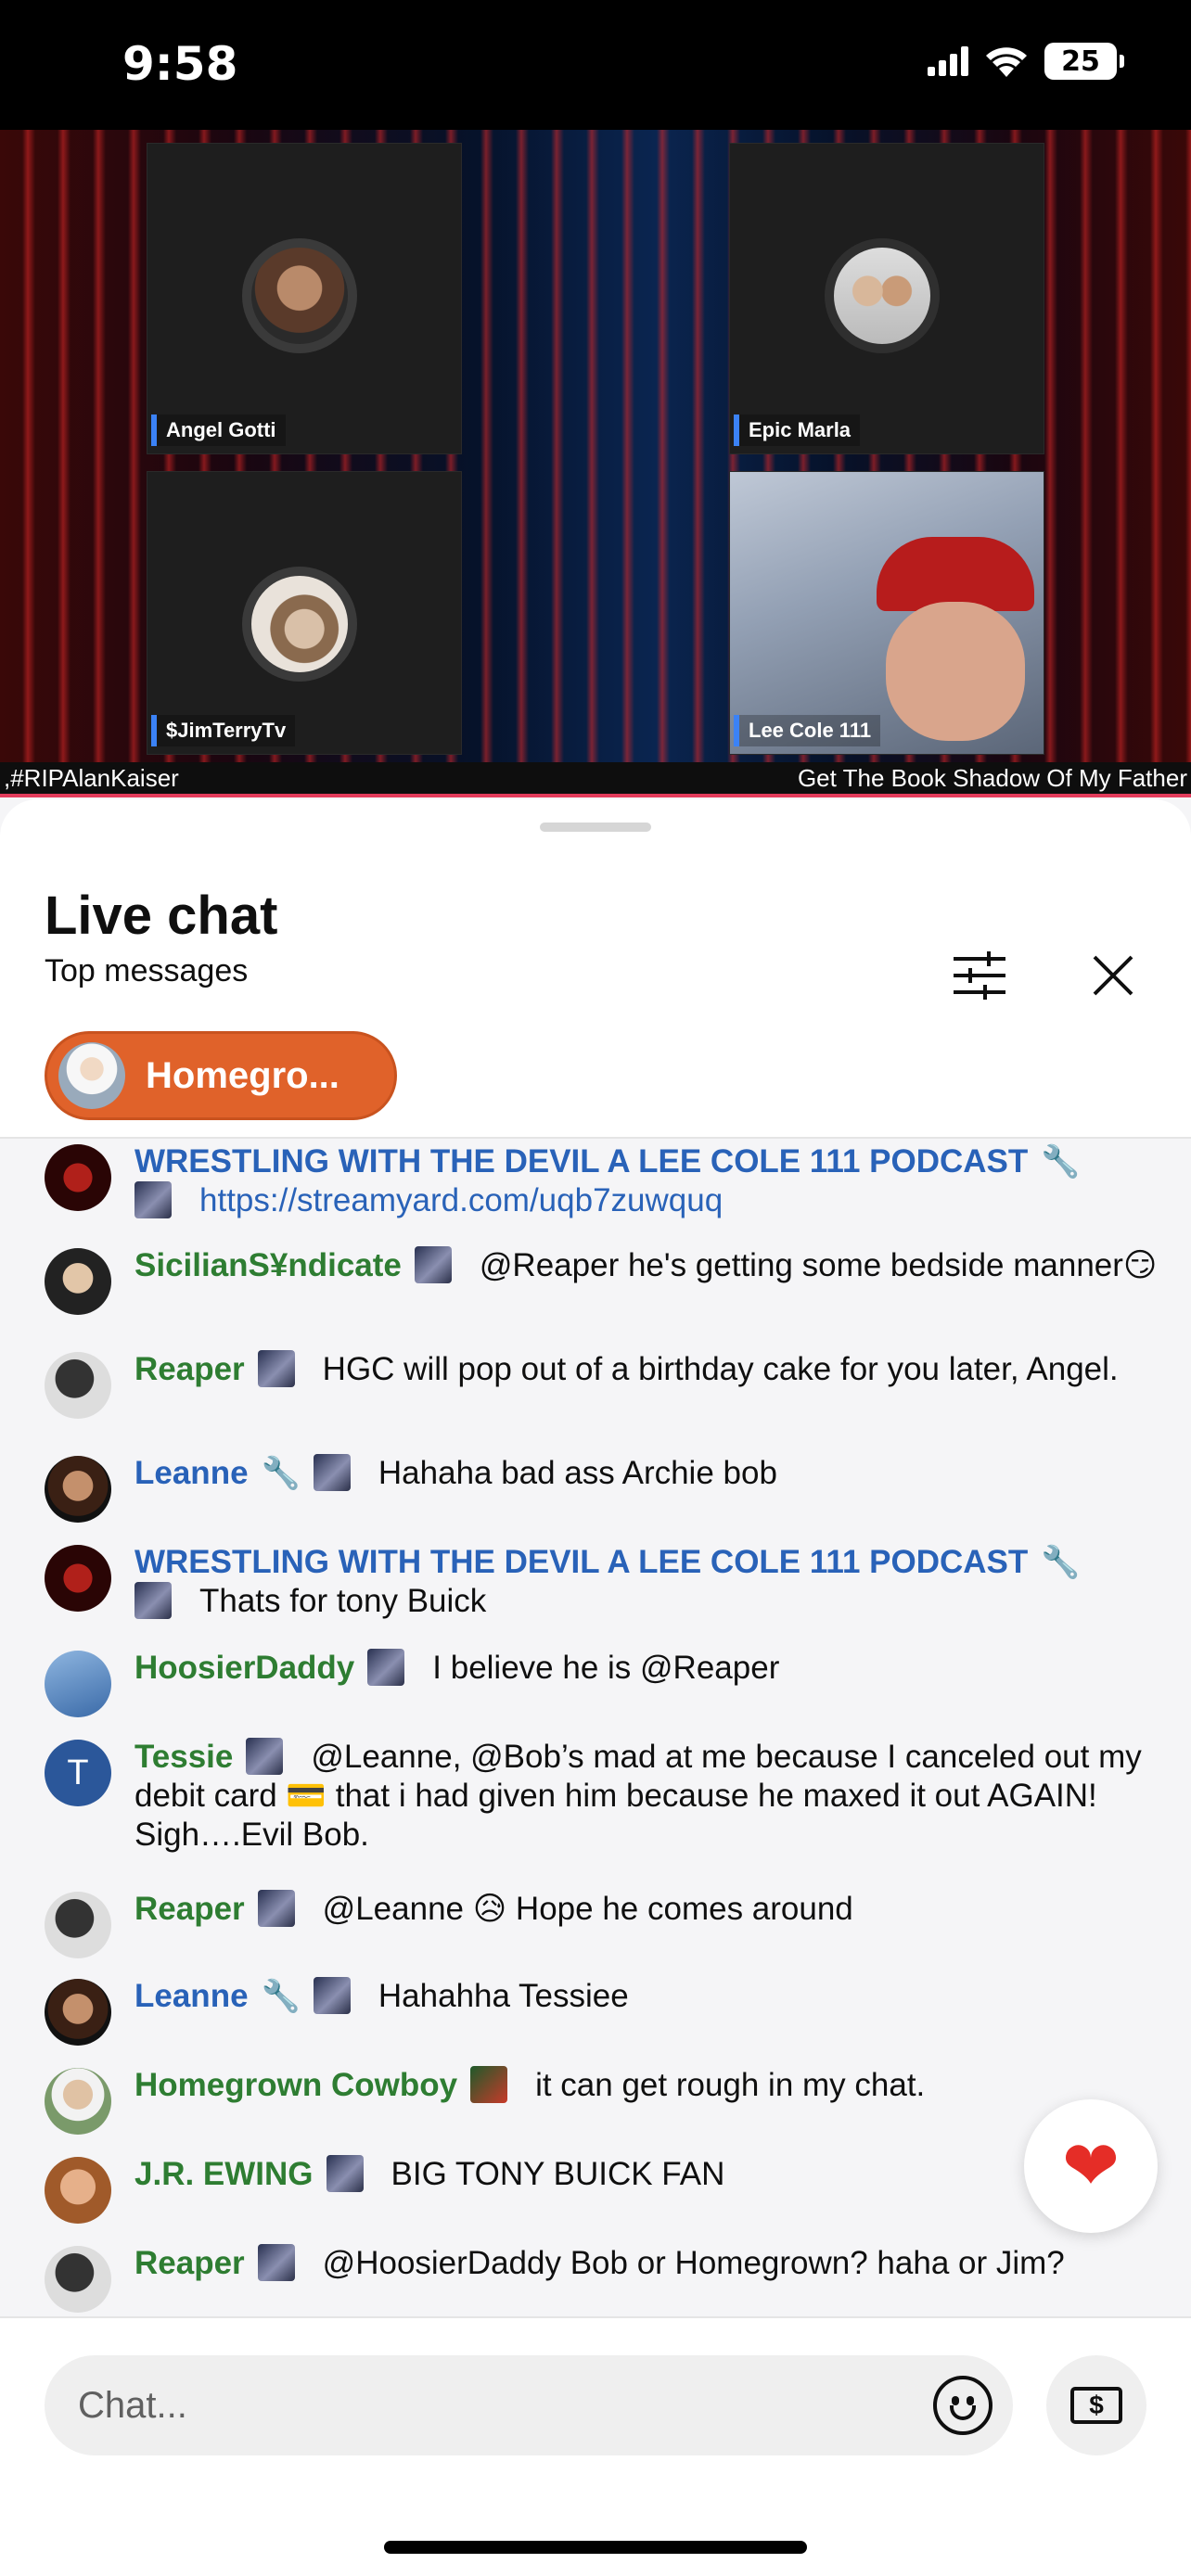  What do you see at coordinates (1084, 61) in the screenshot?
I see `battery-icon: 25` at bounding box center [1084, 61].